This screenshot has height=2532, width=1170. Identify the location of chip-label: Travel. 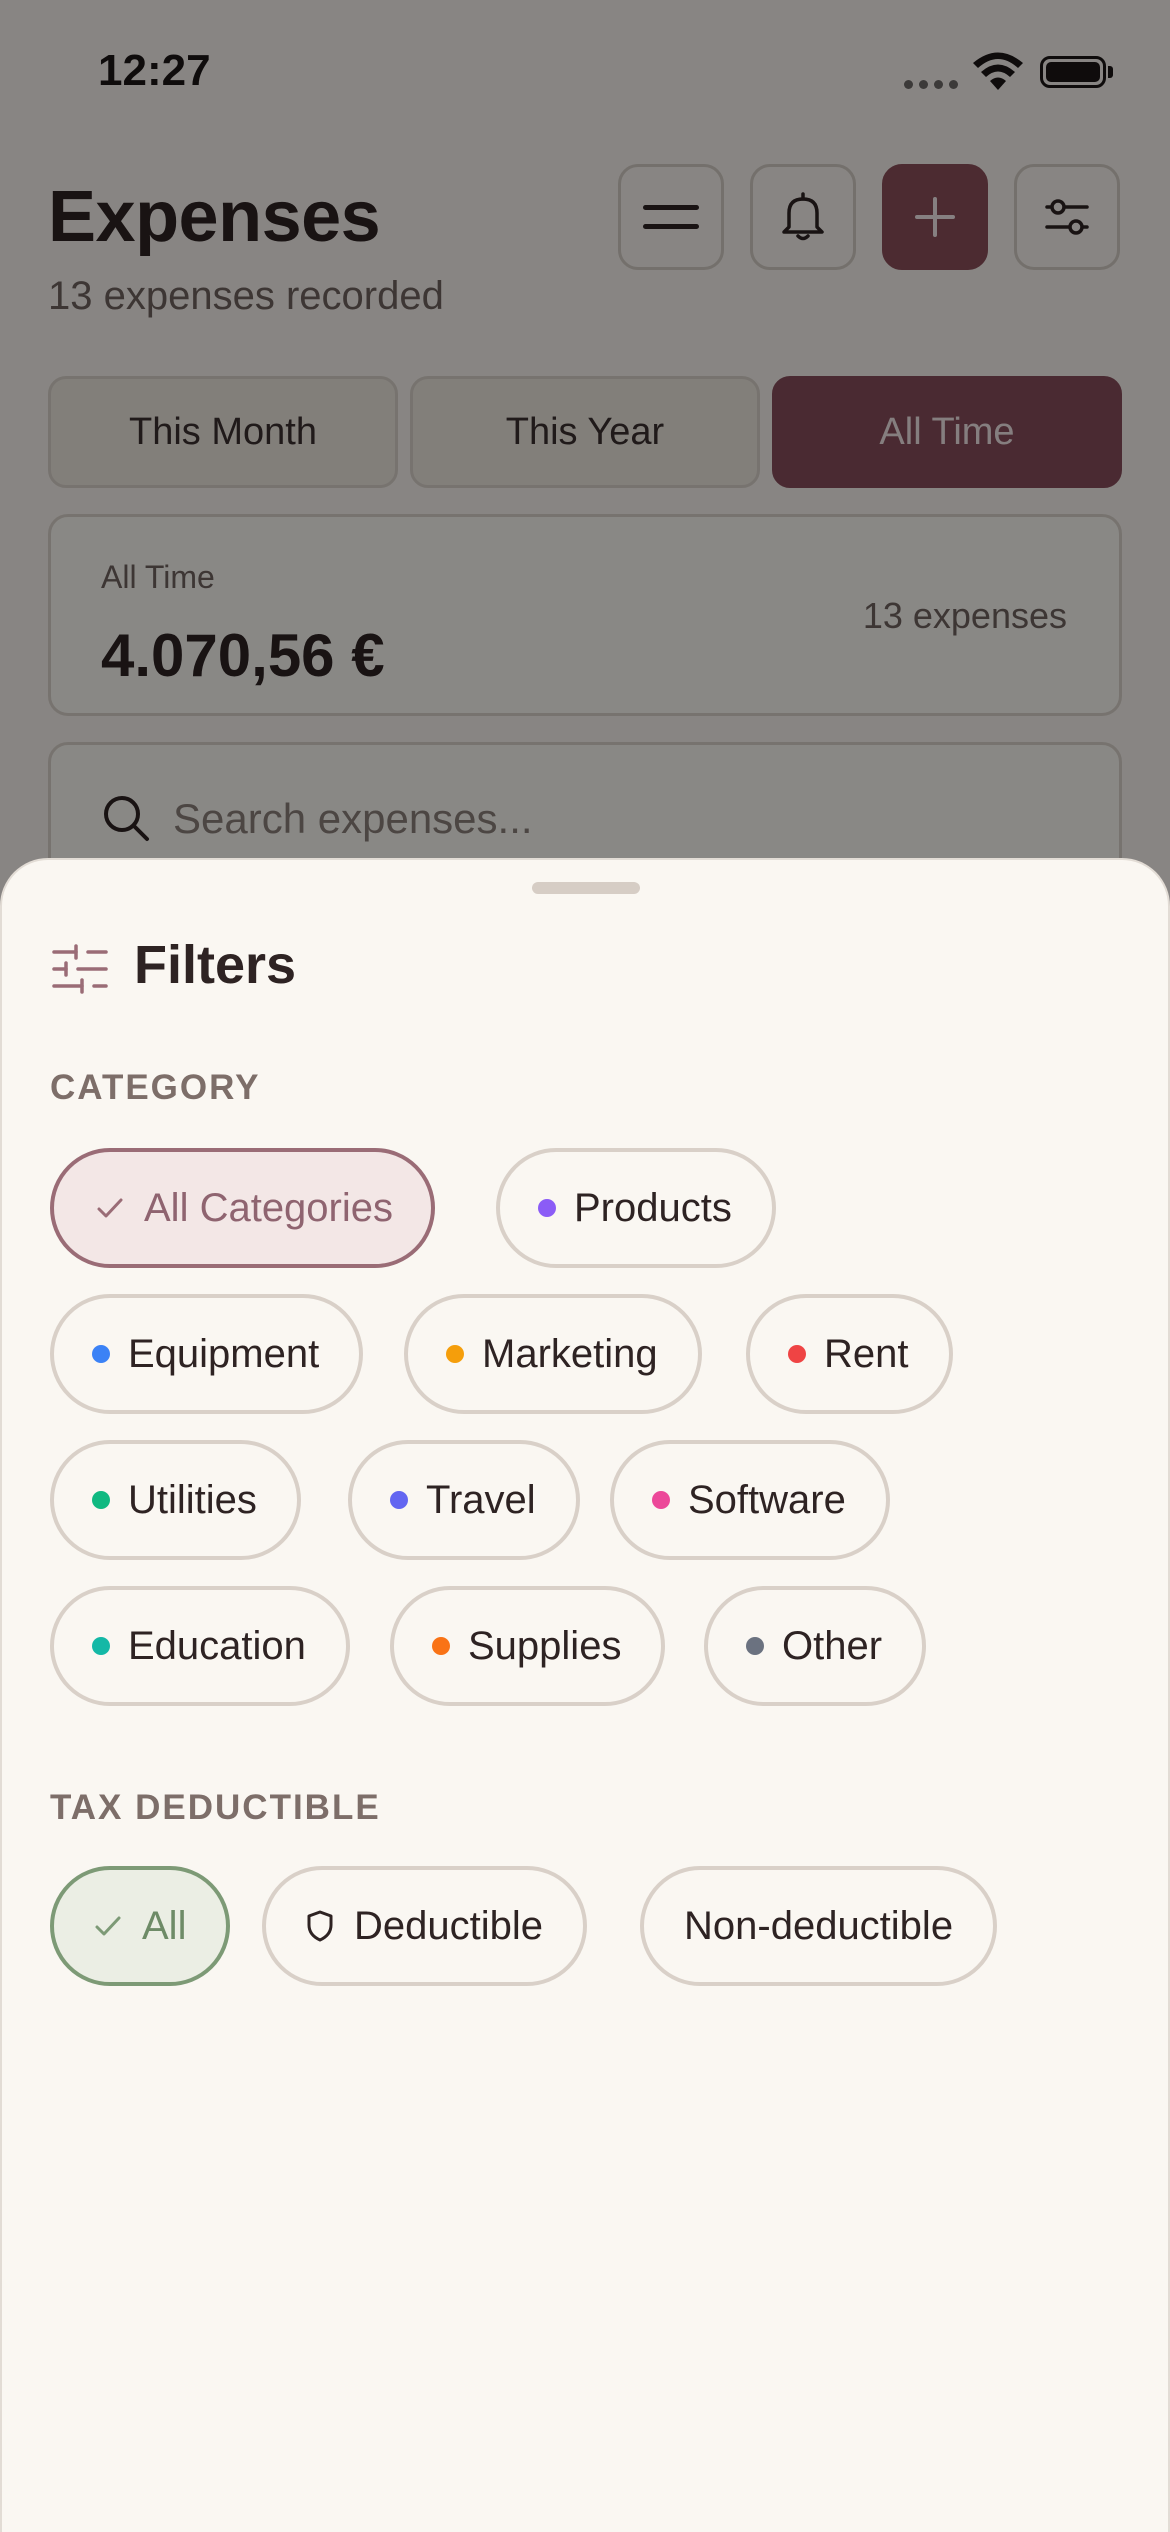
(481, 1499).